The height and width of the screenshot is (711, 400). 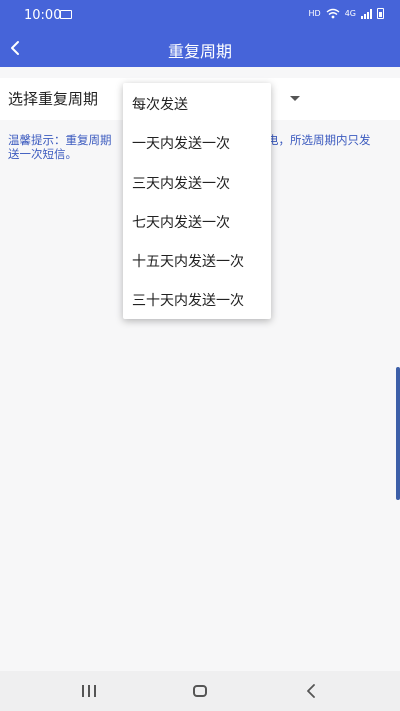 I want to click on recents-button, so click(x=89, y=691).